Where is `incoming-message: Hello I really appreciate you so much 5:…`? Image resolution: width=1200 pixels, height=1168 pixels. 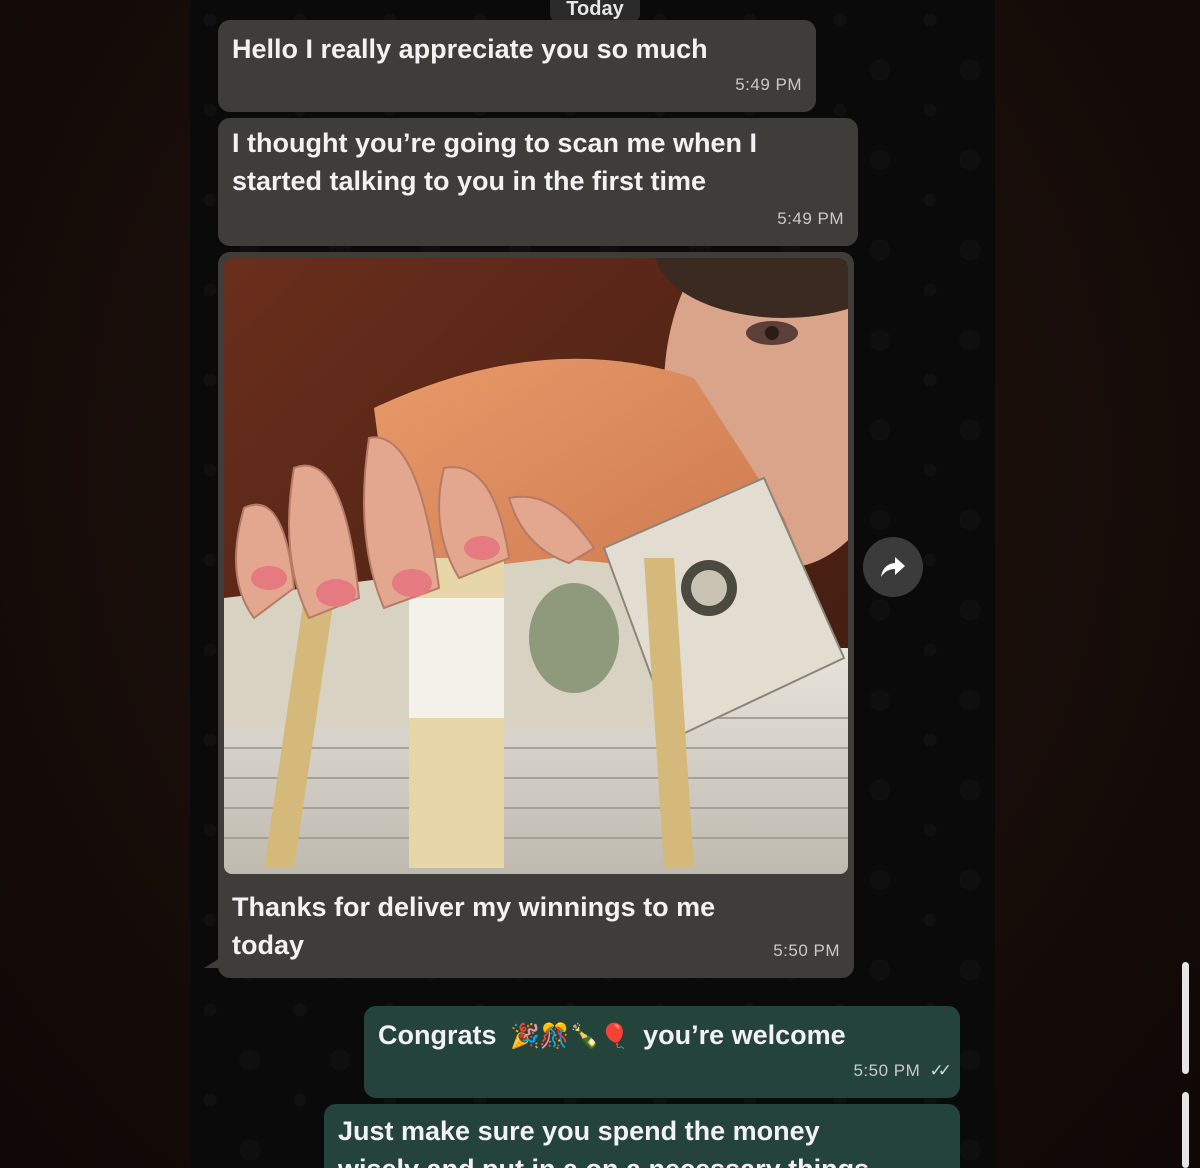
incoming-message: Hello I really appreciate you so much 5:… is located at coordinates (517, 66).